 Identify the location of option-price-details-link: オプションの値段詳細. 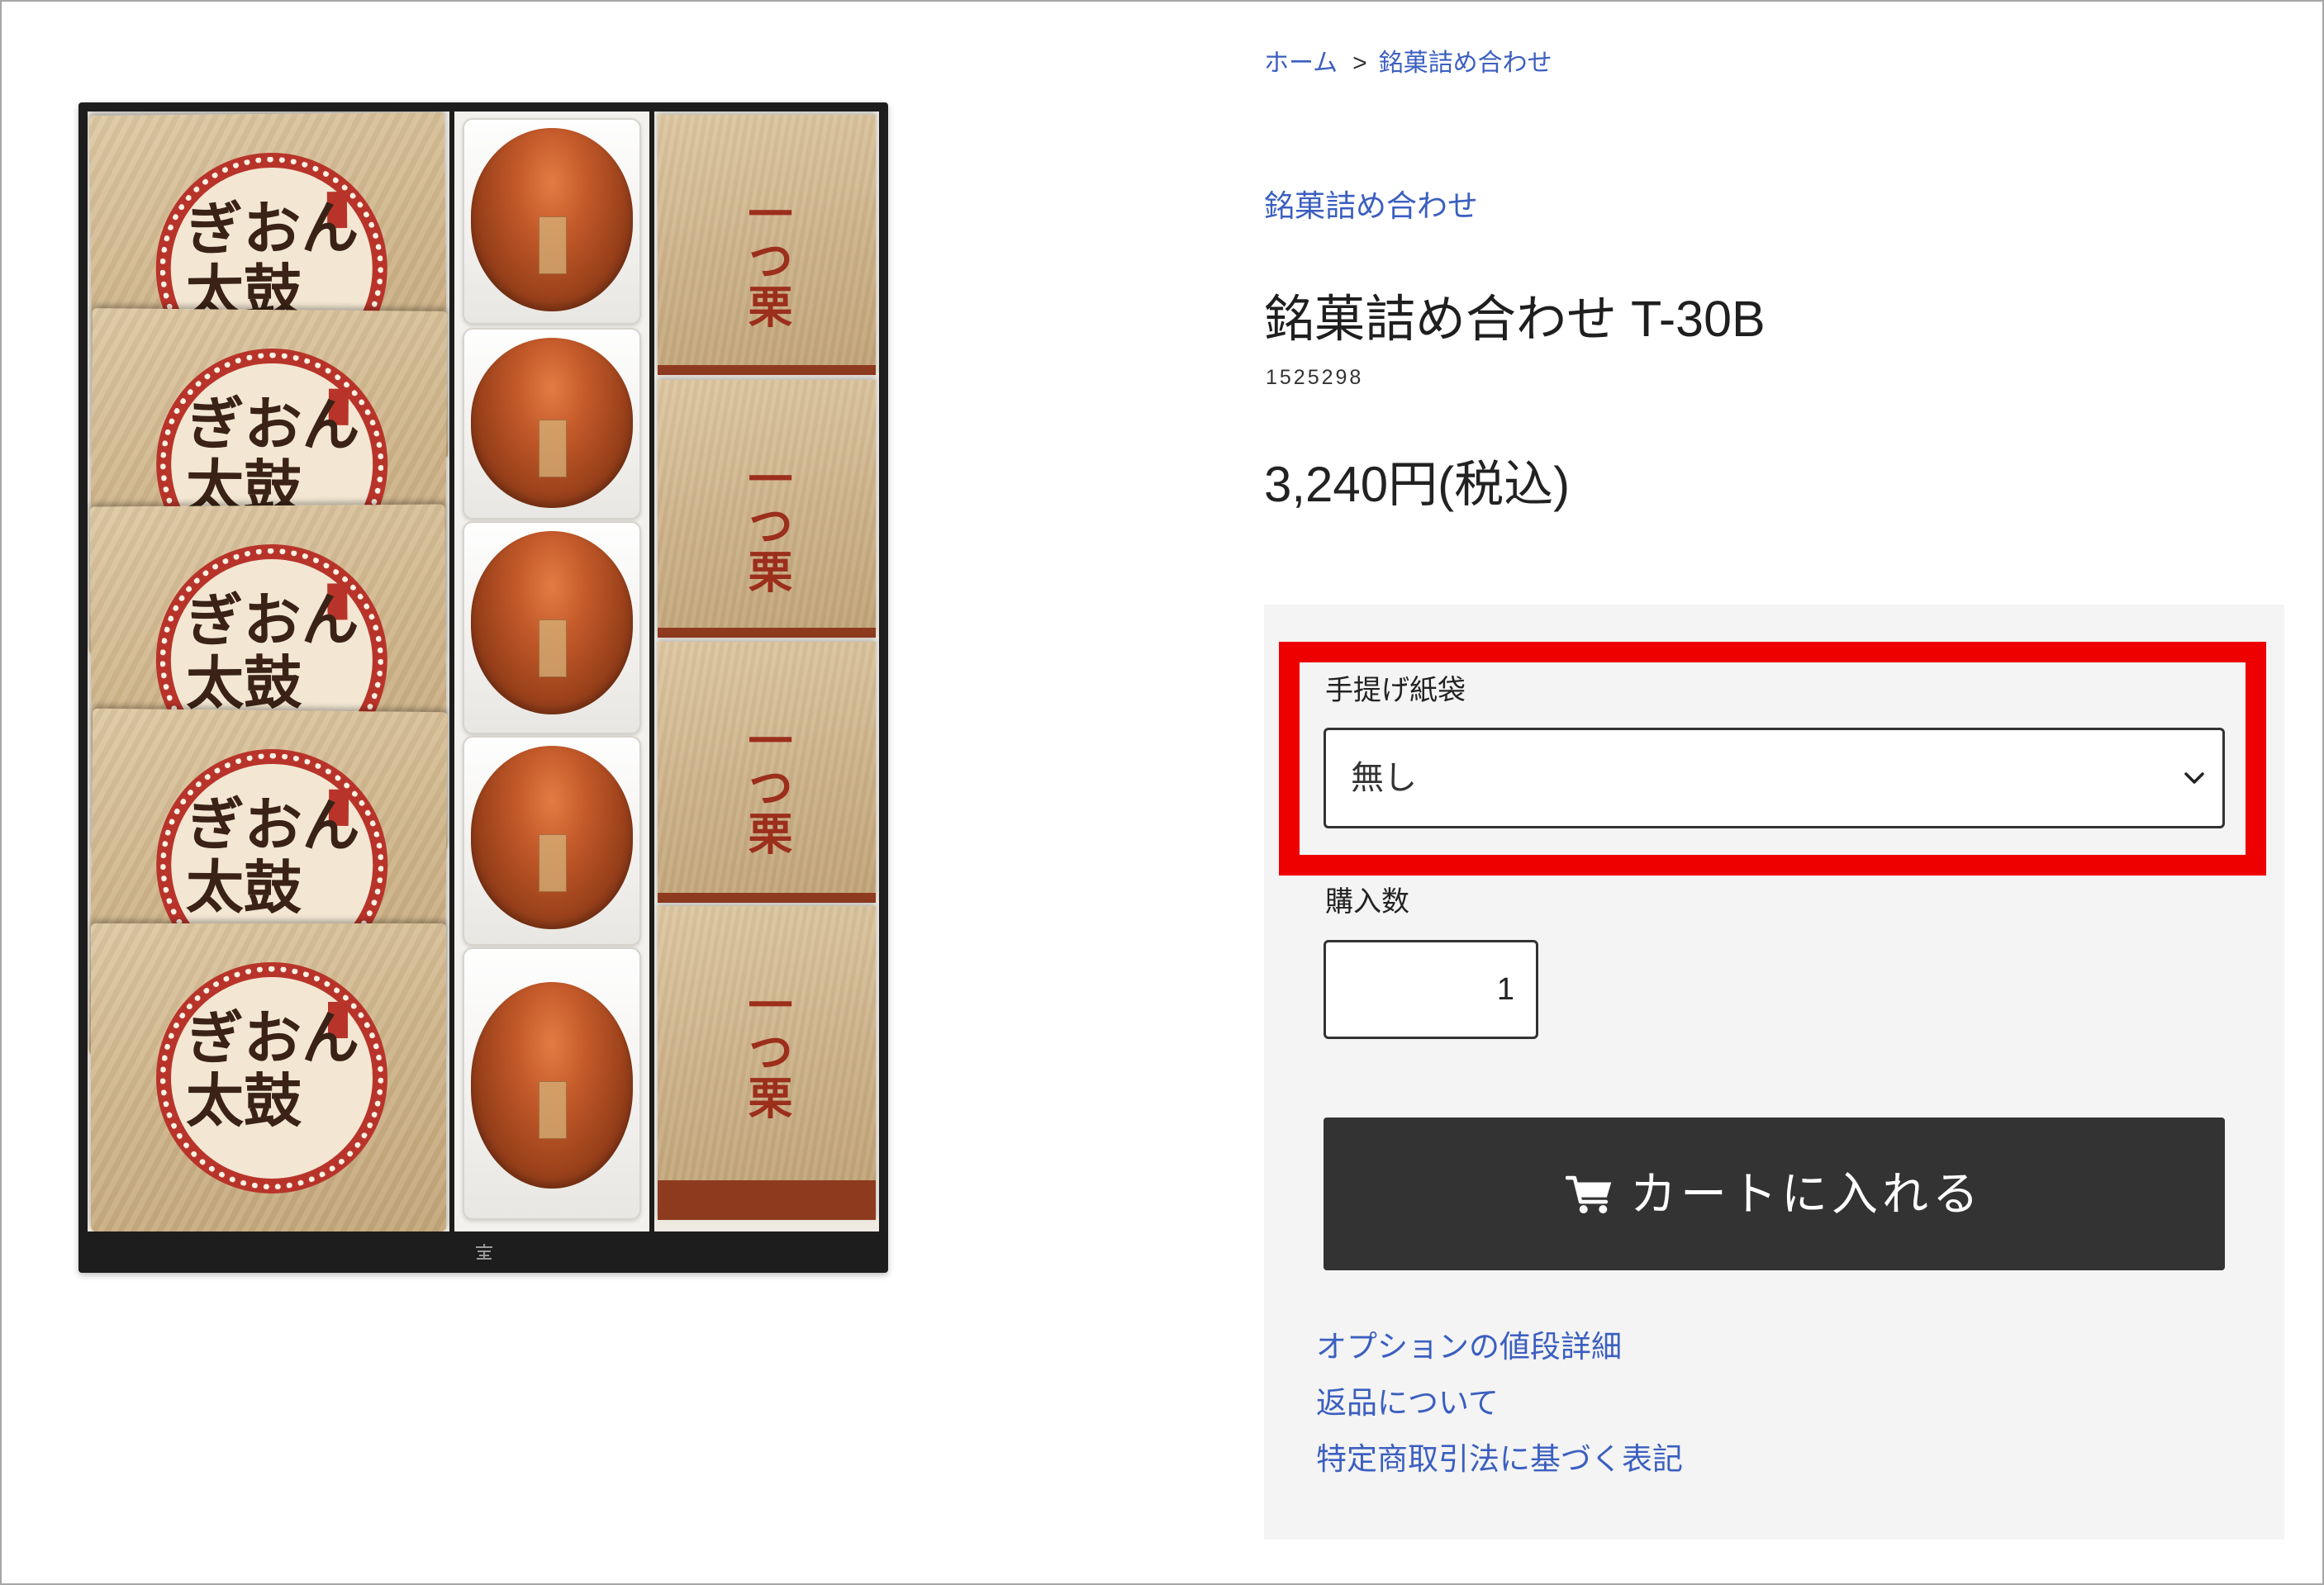
(1469, 1347).